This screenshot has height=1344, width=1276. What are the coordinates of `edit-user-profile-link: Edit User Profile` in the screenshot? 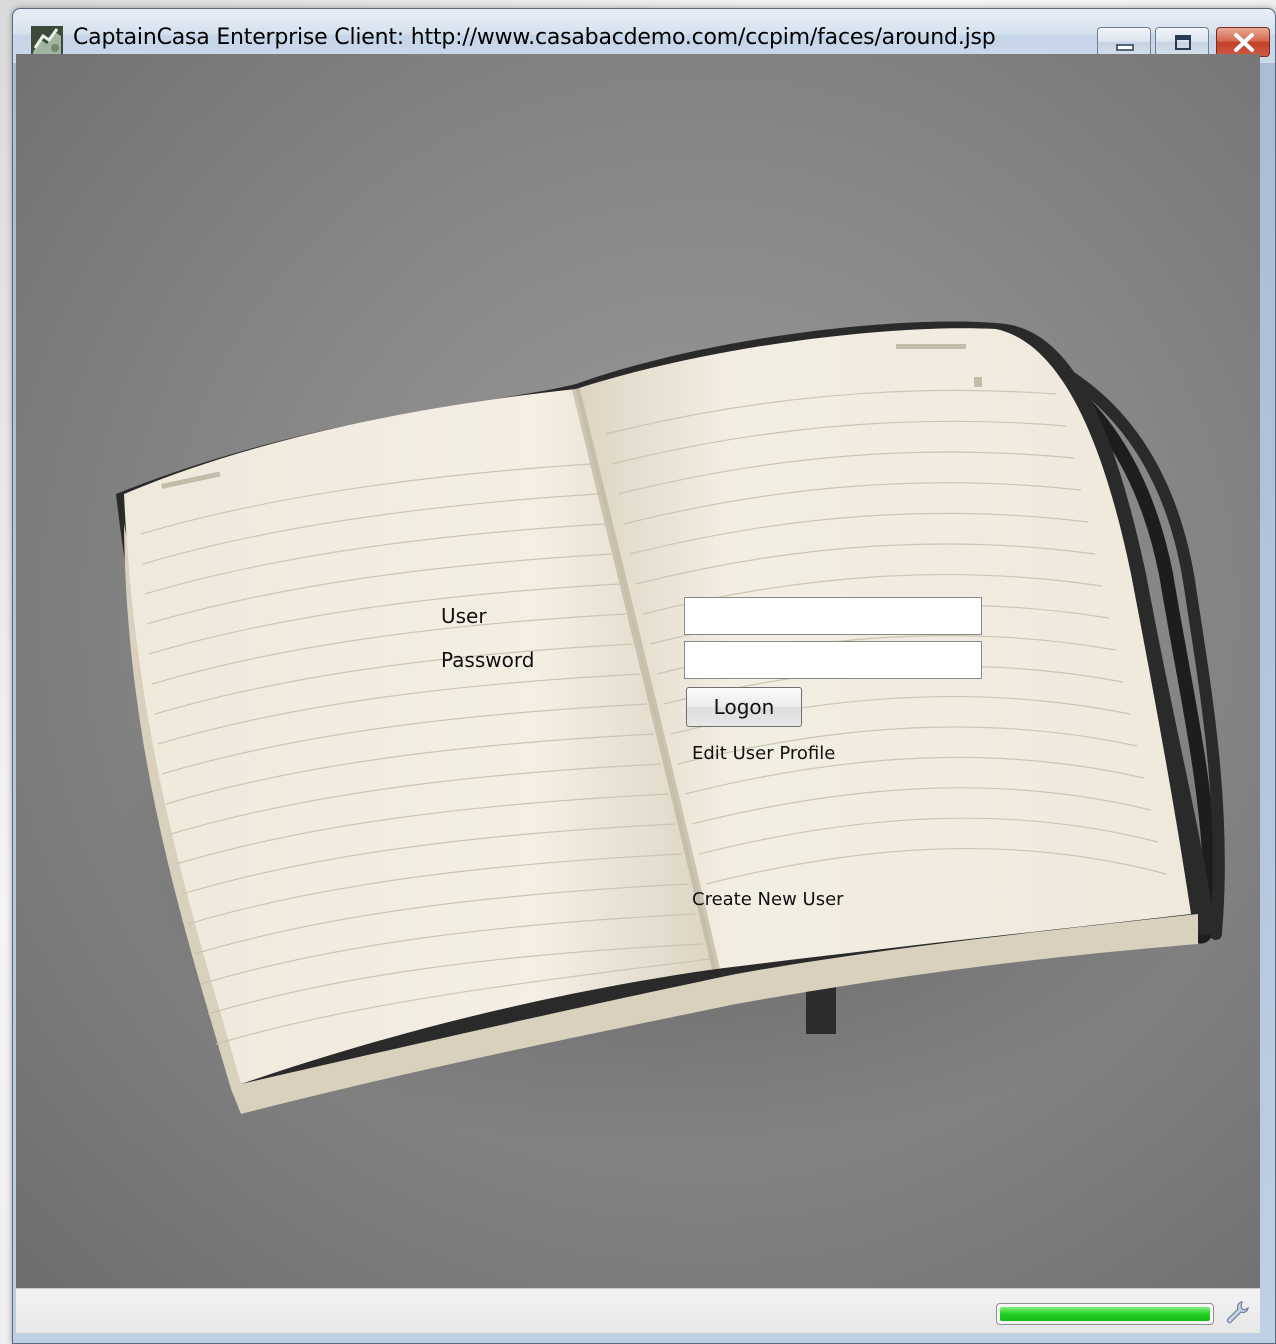 It's located at (763, 753).